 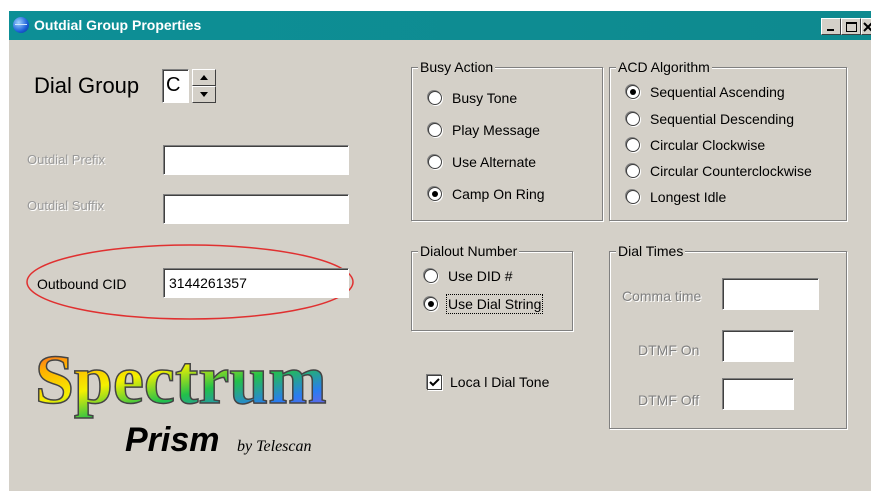 What do you see at coordinates (256, 209) in the screenshot?
I see `outdial-suffix-input` at bounding box center [256, 209].